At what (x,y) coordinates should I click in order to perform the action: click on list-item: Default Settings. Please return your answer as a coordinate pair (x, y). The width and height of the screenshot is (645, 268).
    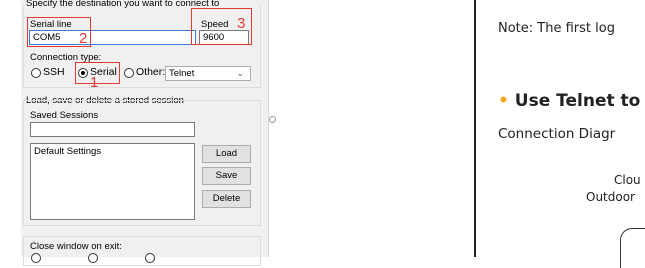
    Looking at the image, I should click on (112, 151).